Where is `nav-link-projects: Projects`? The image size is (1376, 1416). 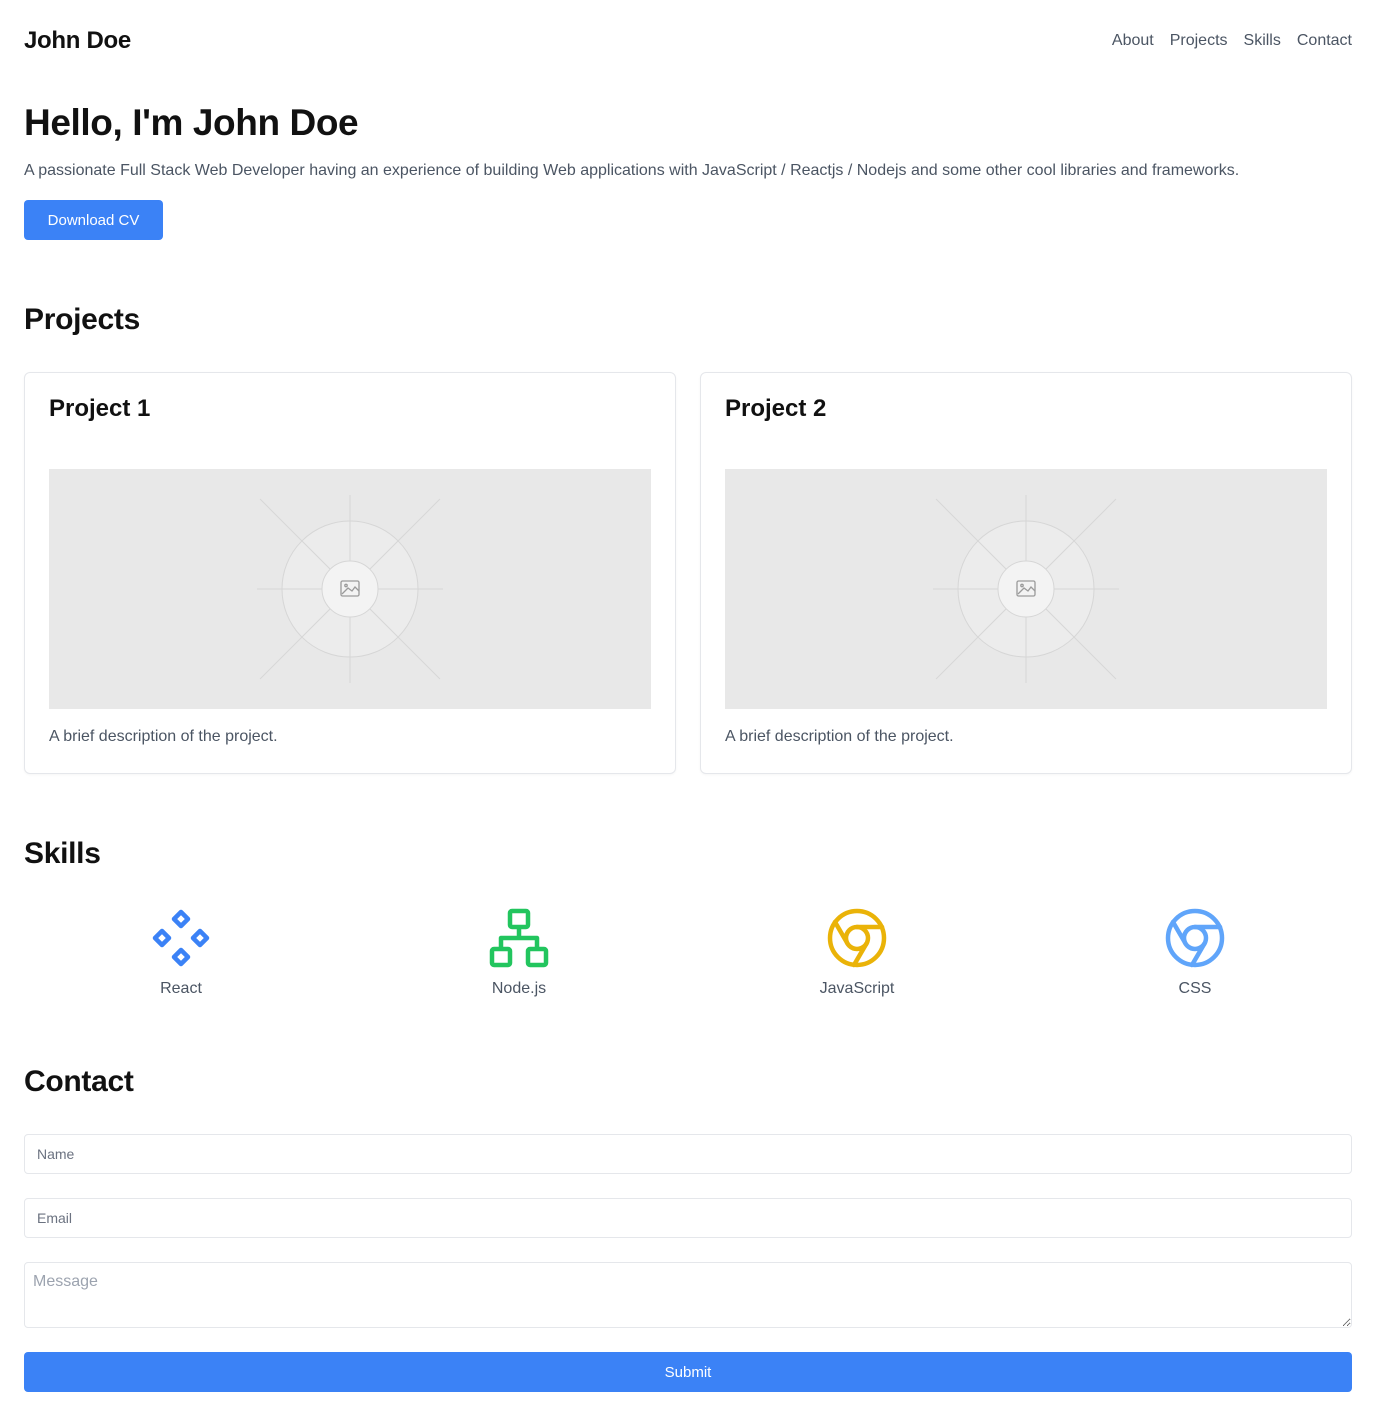
nav-link-projects: Projects is located at coordinates (1199, 41).